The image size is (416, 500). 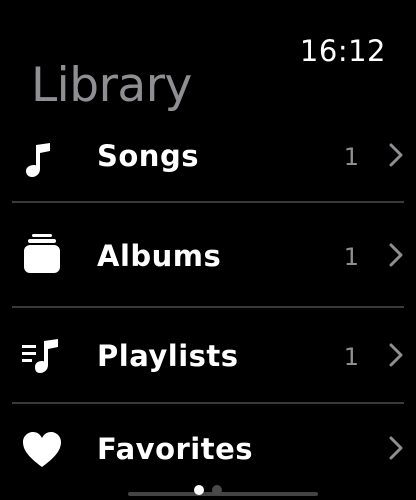 I want to click on heart-icon, so click(x=42, y=449).